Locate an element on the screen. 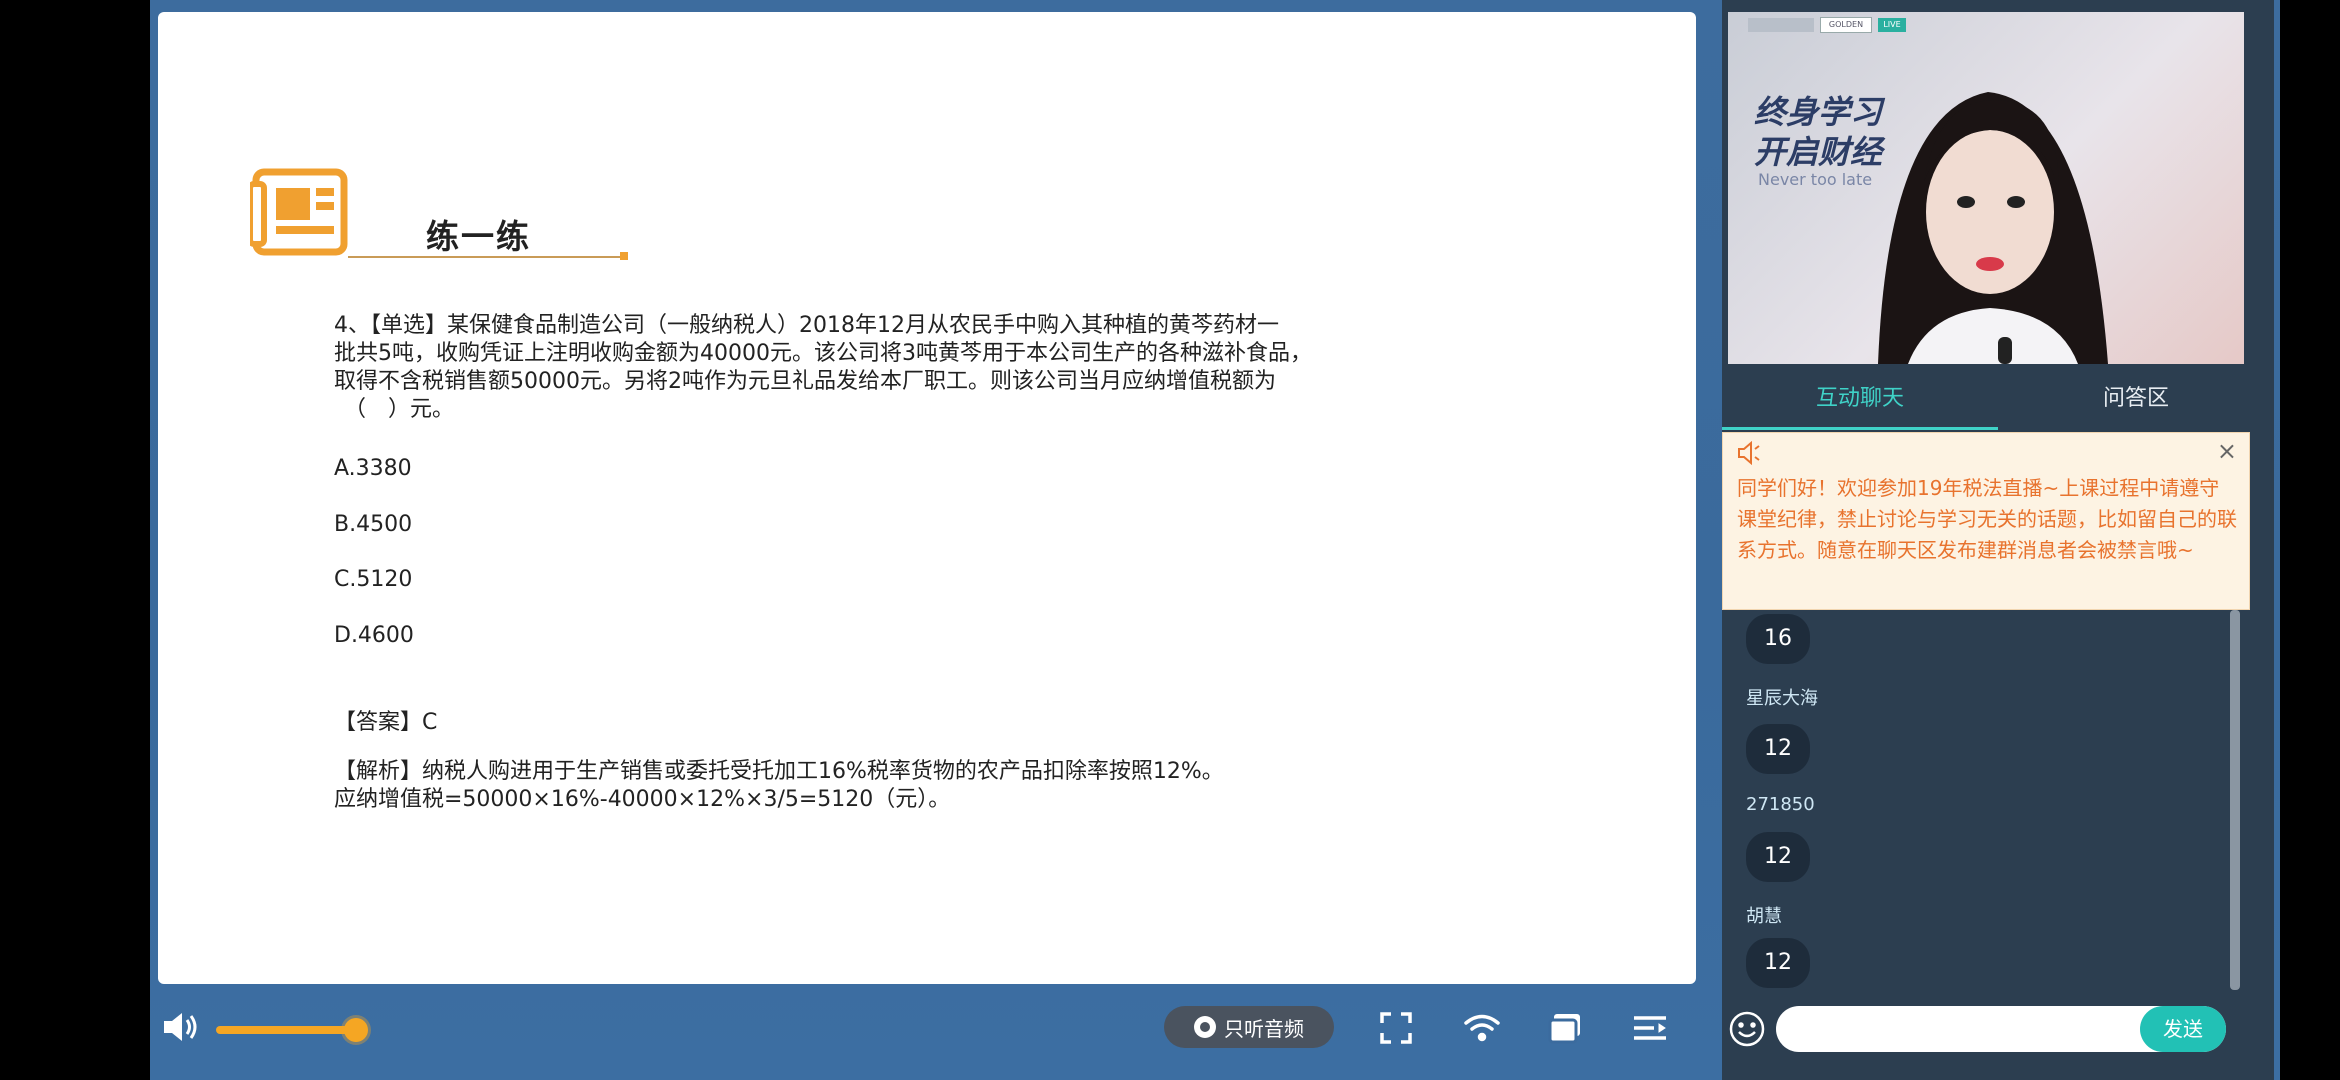  teacher-video: GOLDEN LIVE 终身学习 开启财经 Never too late is located at coordinates (1986, 188).